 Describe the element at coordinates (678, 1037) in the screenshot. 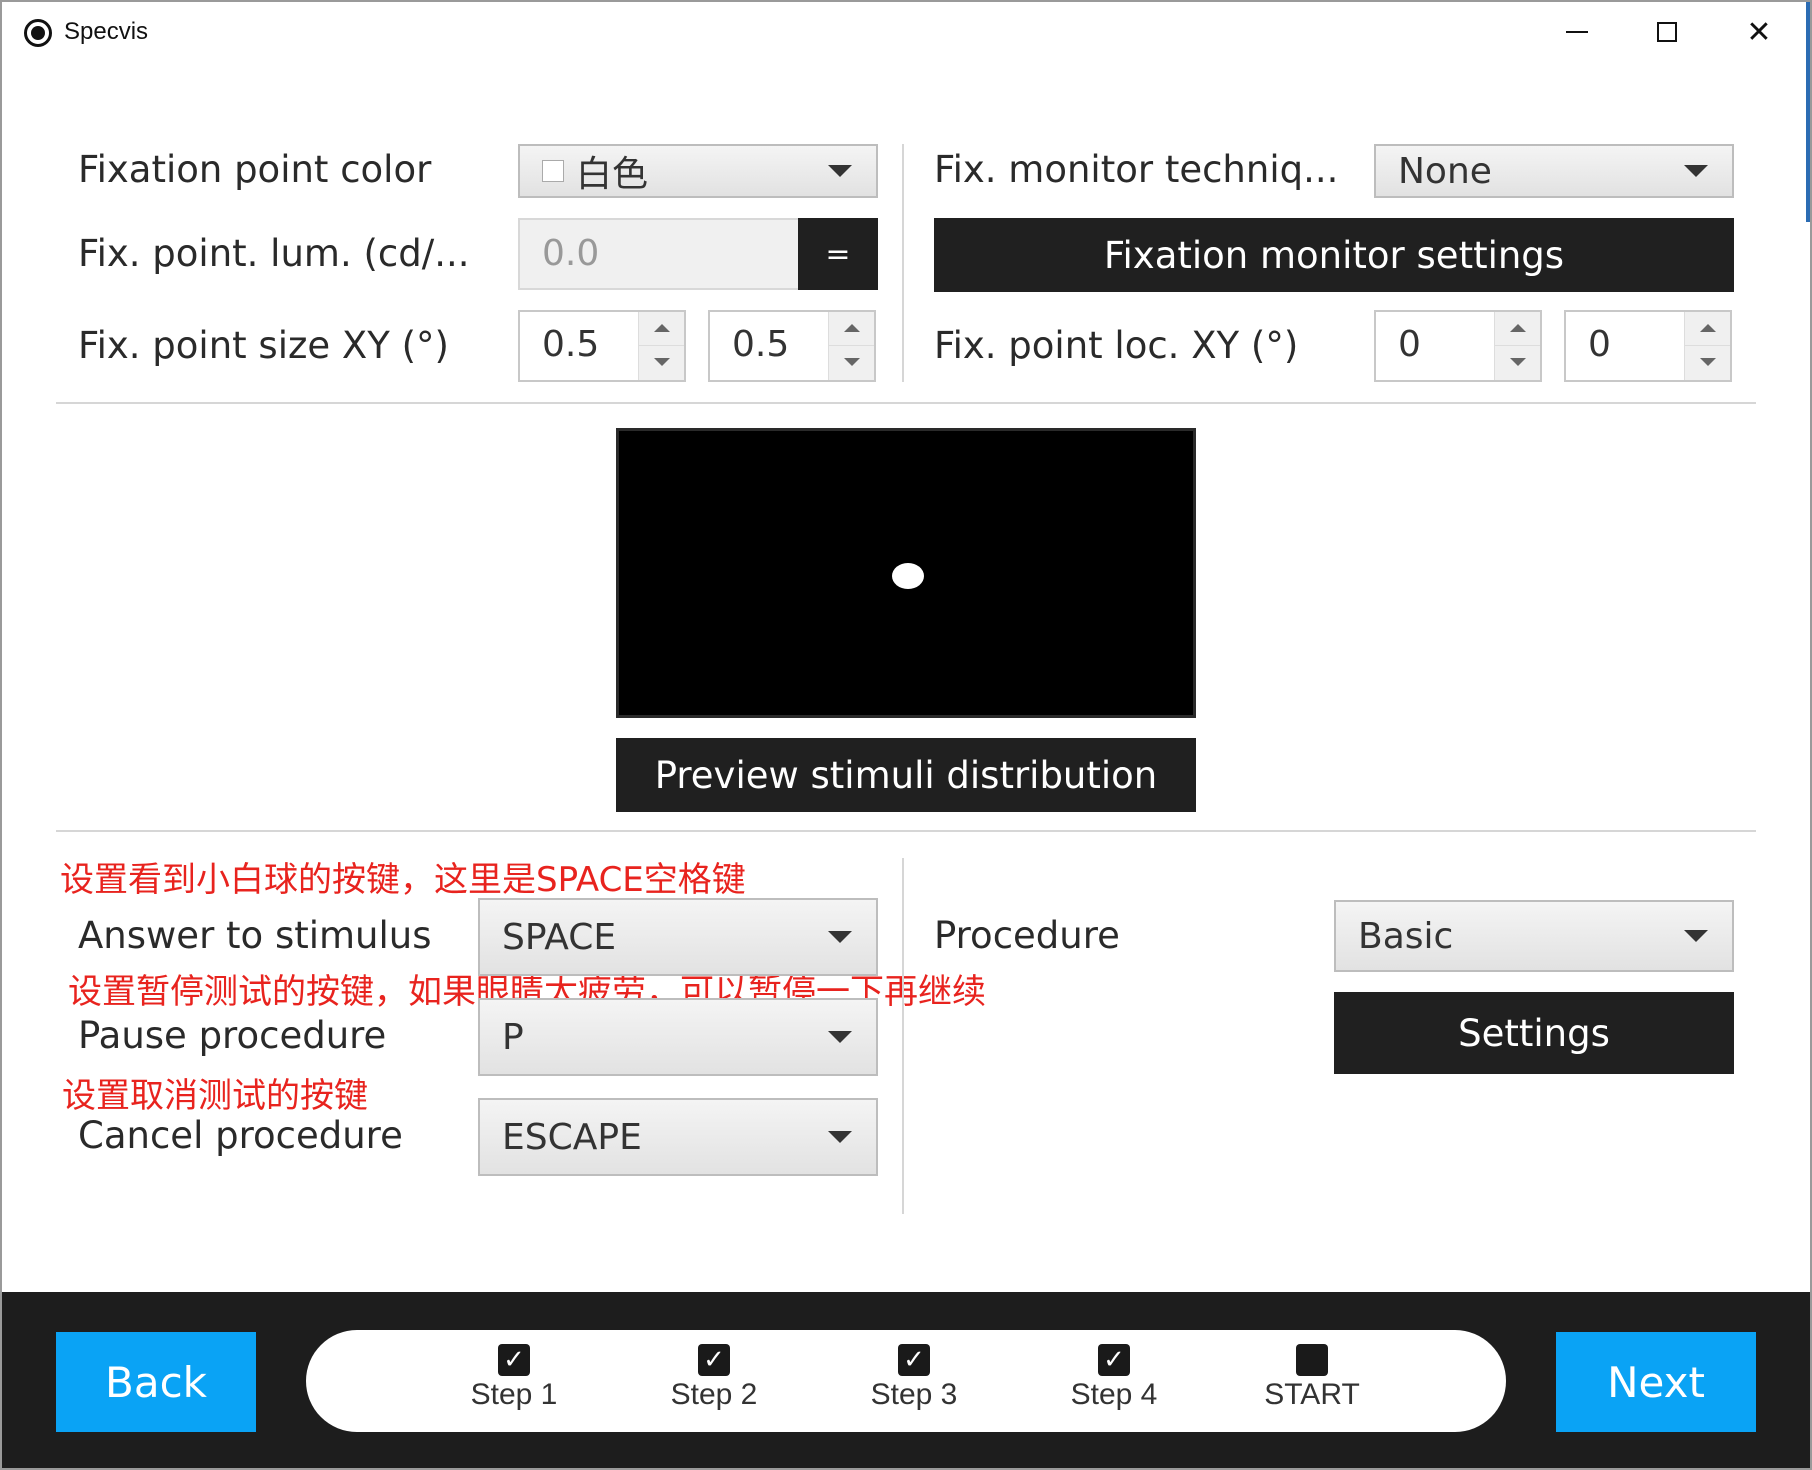

I see `pause-key-select: P` at that location.